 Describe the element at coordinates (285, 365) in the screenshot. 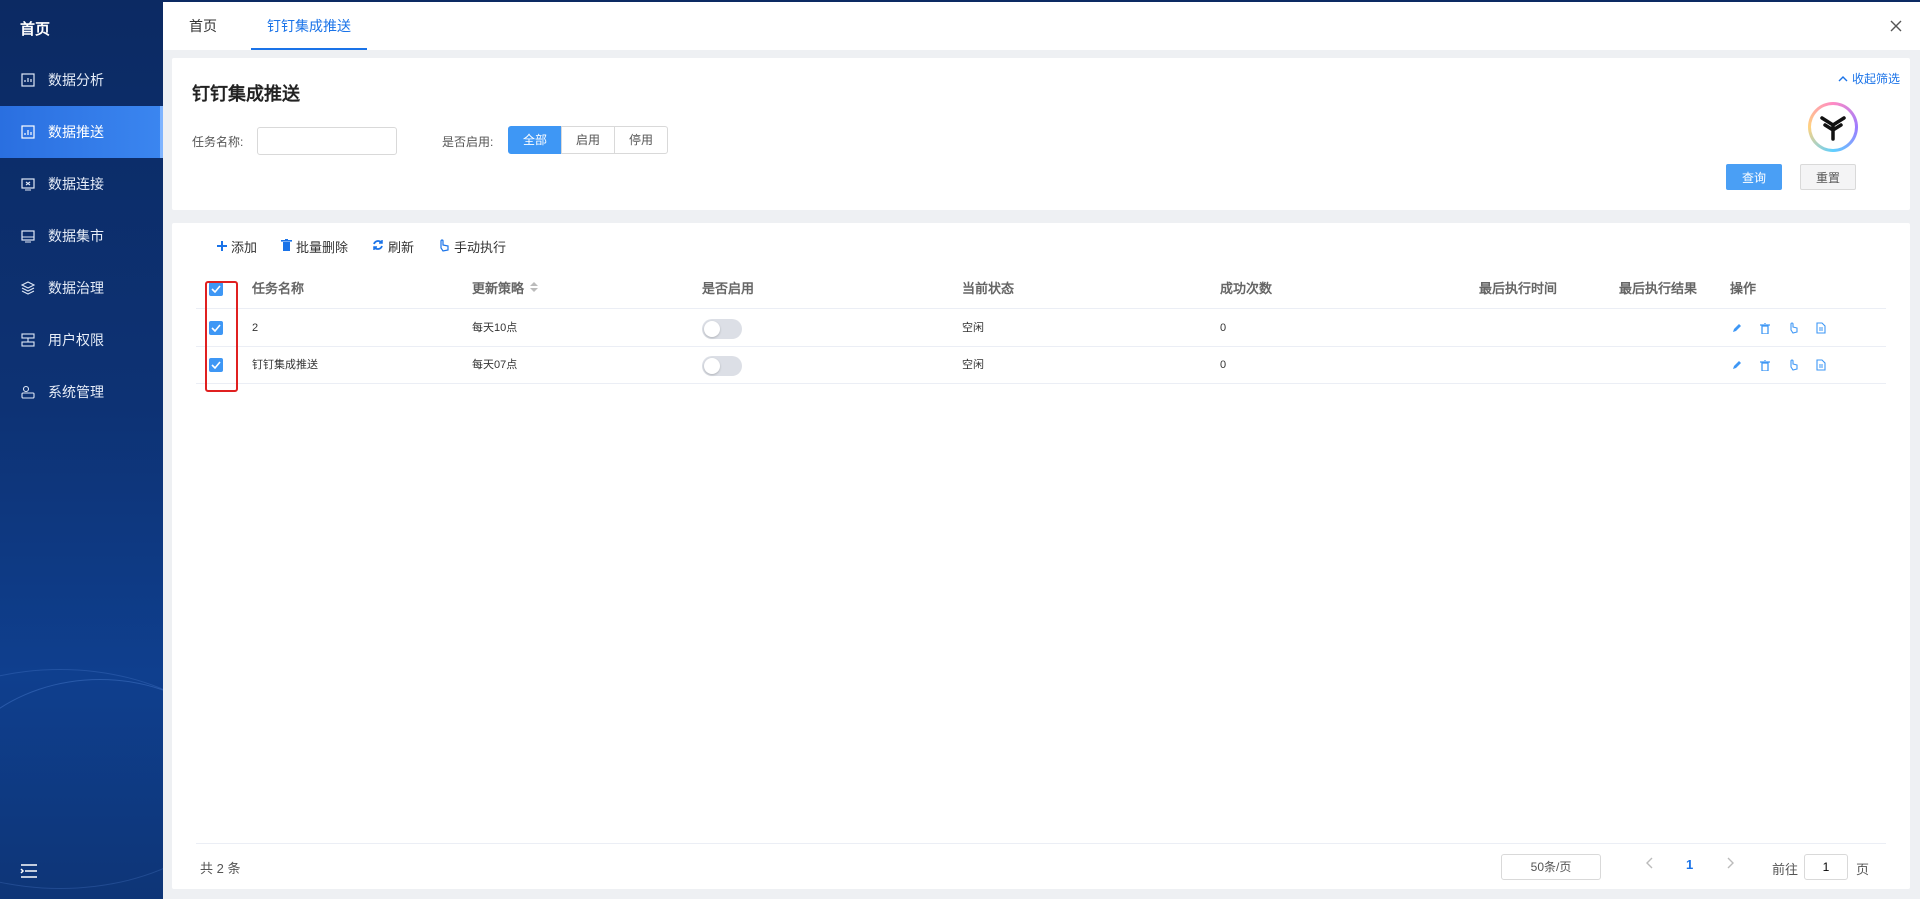

I see `cell-task-name: 钉钉集成推送` at that location.